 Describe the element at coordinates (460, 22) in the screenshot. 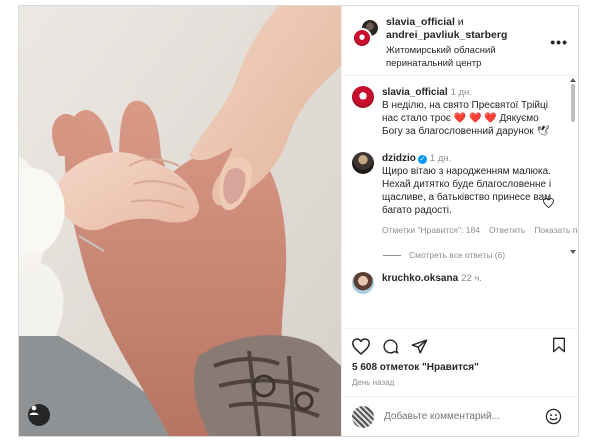

I see `header-and: и` at that location.